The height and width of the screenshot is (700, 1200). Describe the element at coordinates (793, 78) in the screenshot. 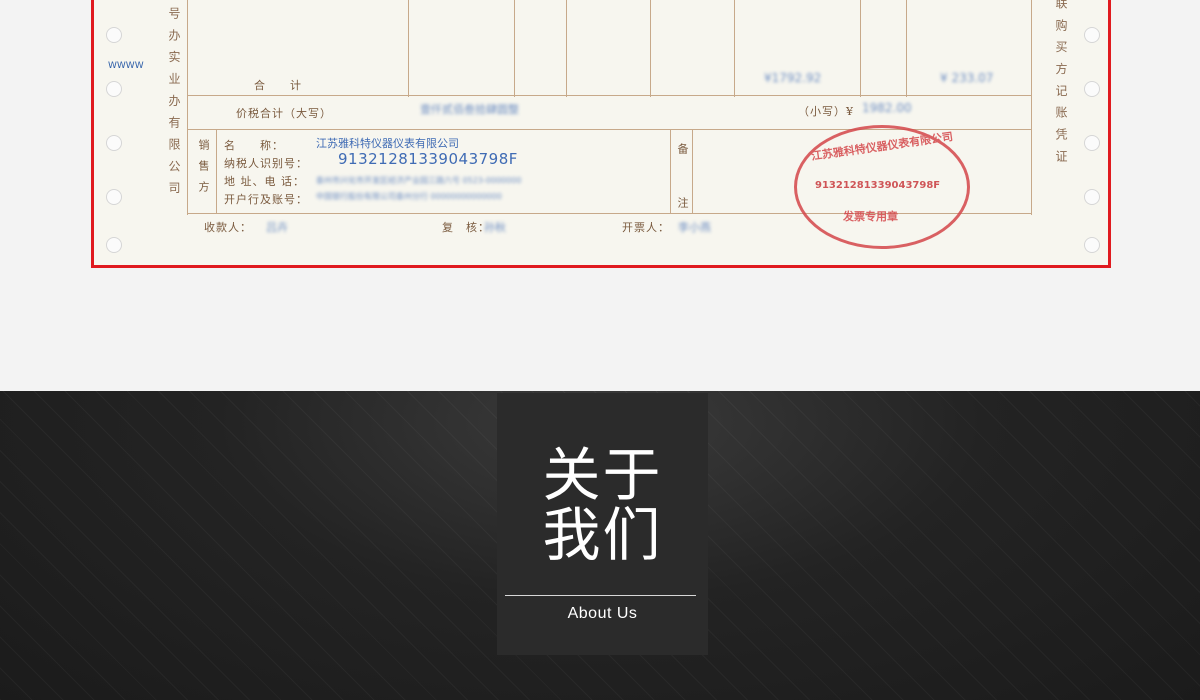

I see `total-amount: ¥1792.92` at that location.